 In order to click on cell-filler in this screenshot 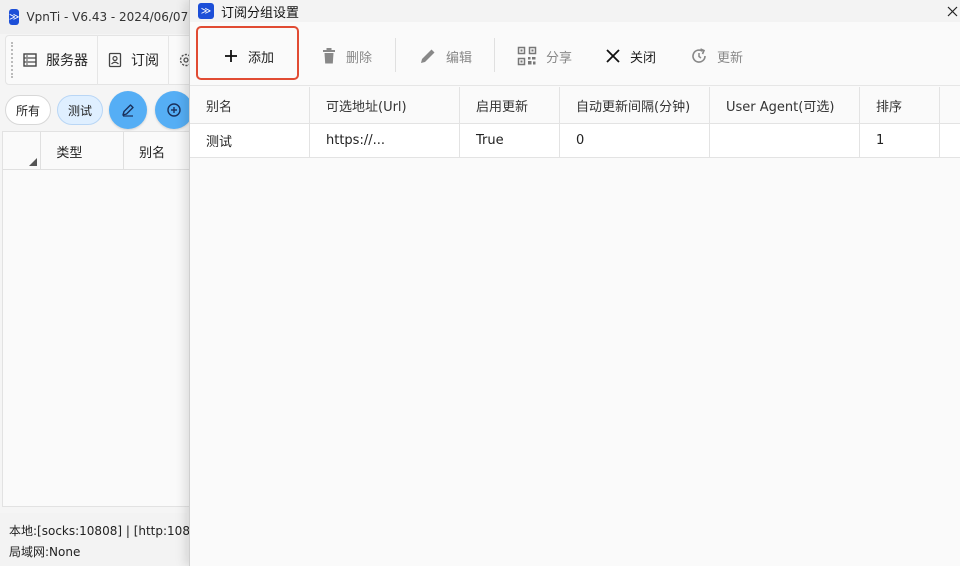, I will do `click(950, 140)`.